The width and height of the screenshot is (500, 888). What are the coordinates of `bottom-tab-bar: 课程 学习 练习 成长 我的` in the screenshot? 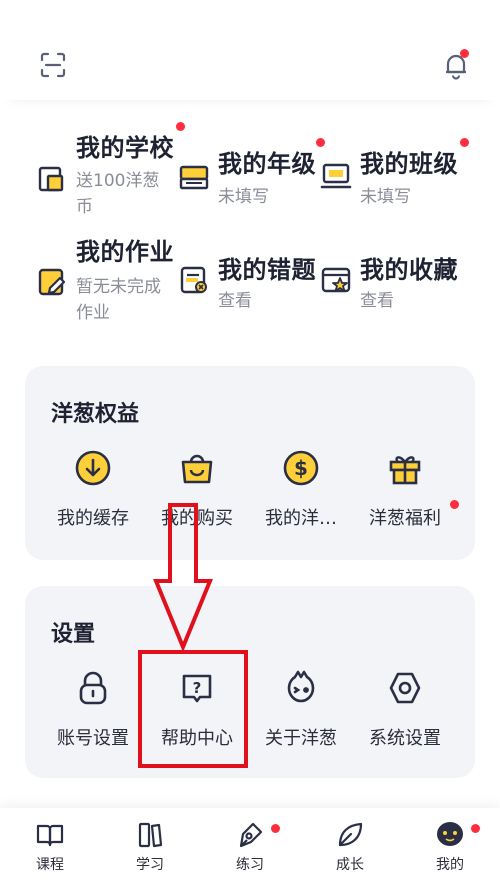 It's located at (250, 848).